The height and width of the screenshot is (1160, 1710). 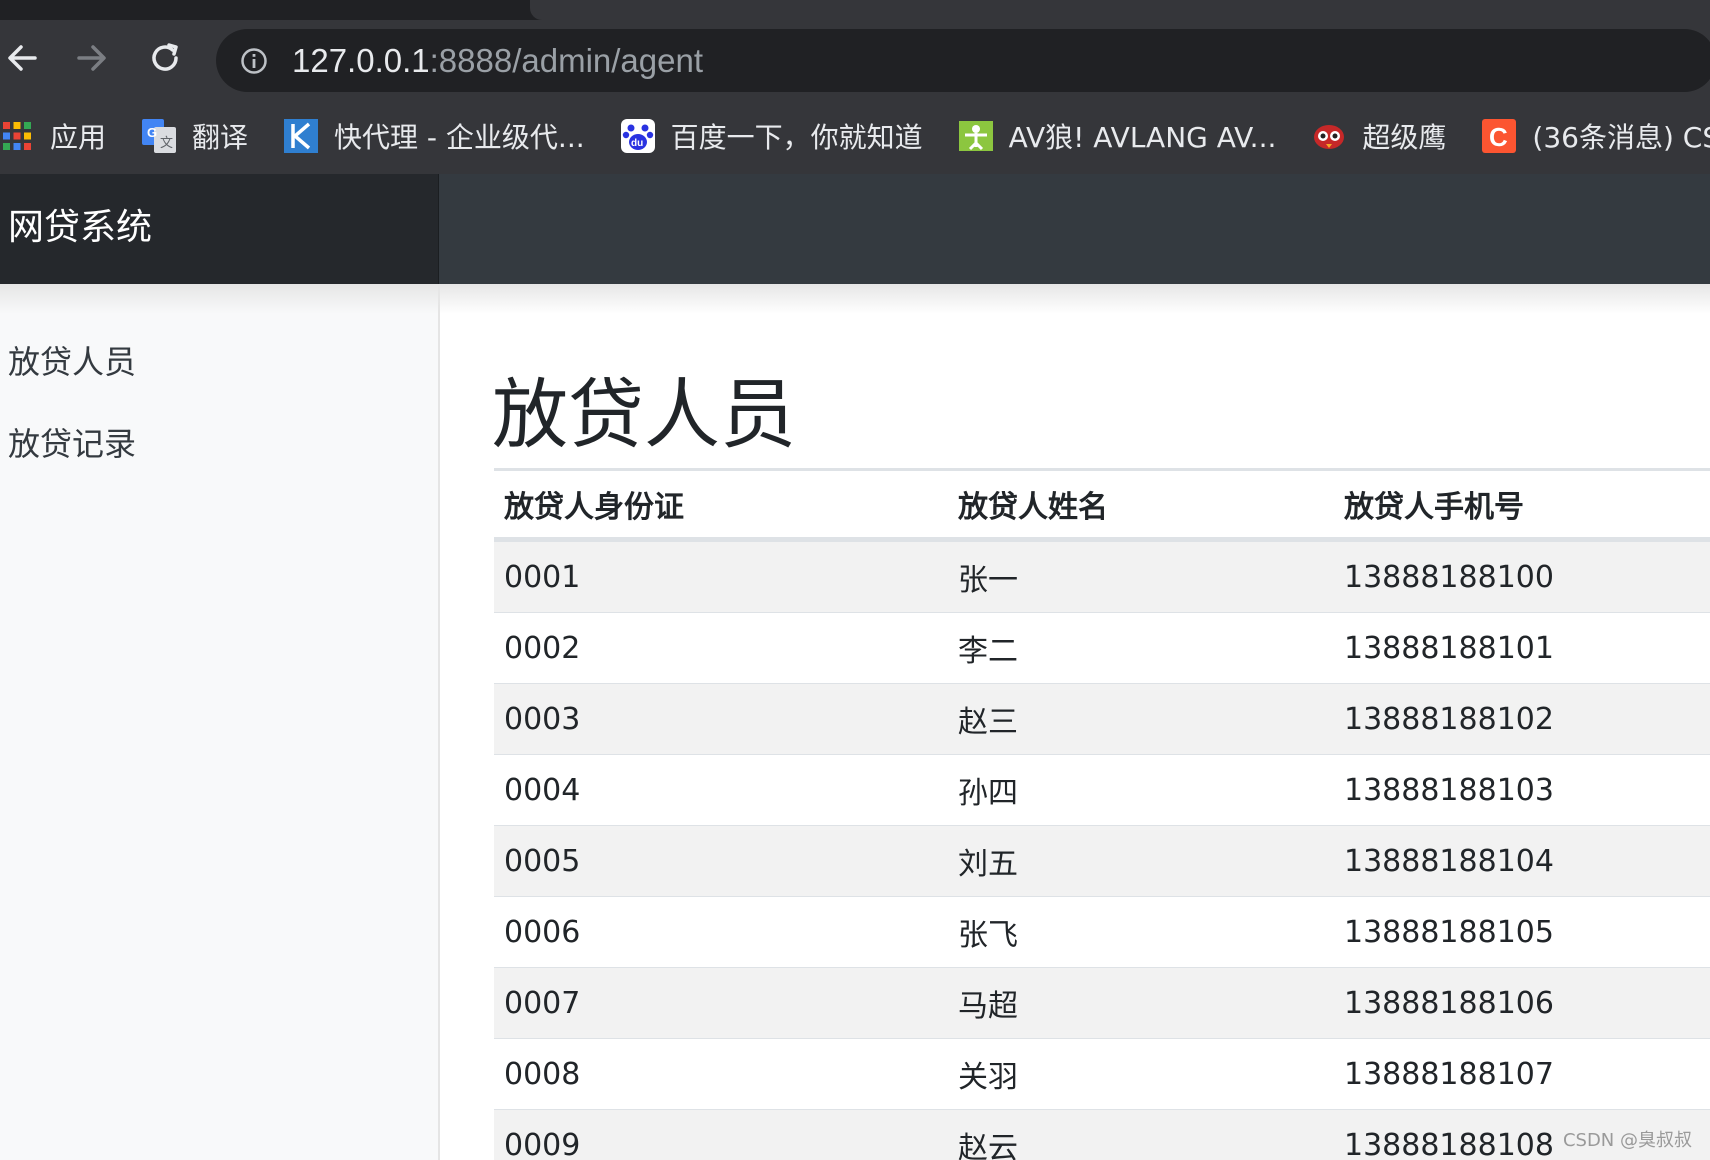 I want to click on table-row: 0006 张飞 13888188105, so click(x=1102, y=932).